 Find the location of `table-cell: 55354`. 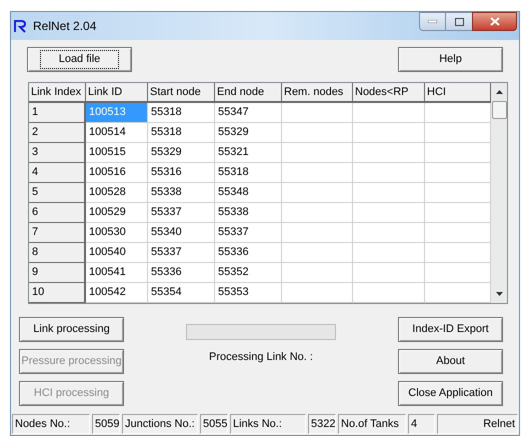

table-cell: 55354 is located at coordinates (181, 293).